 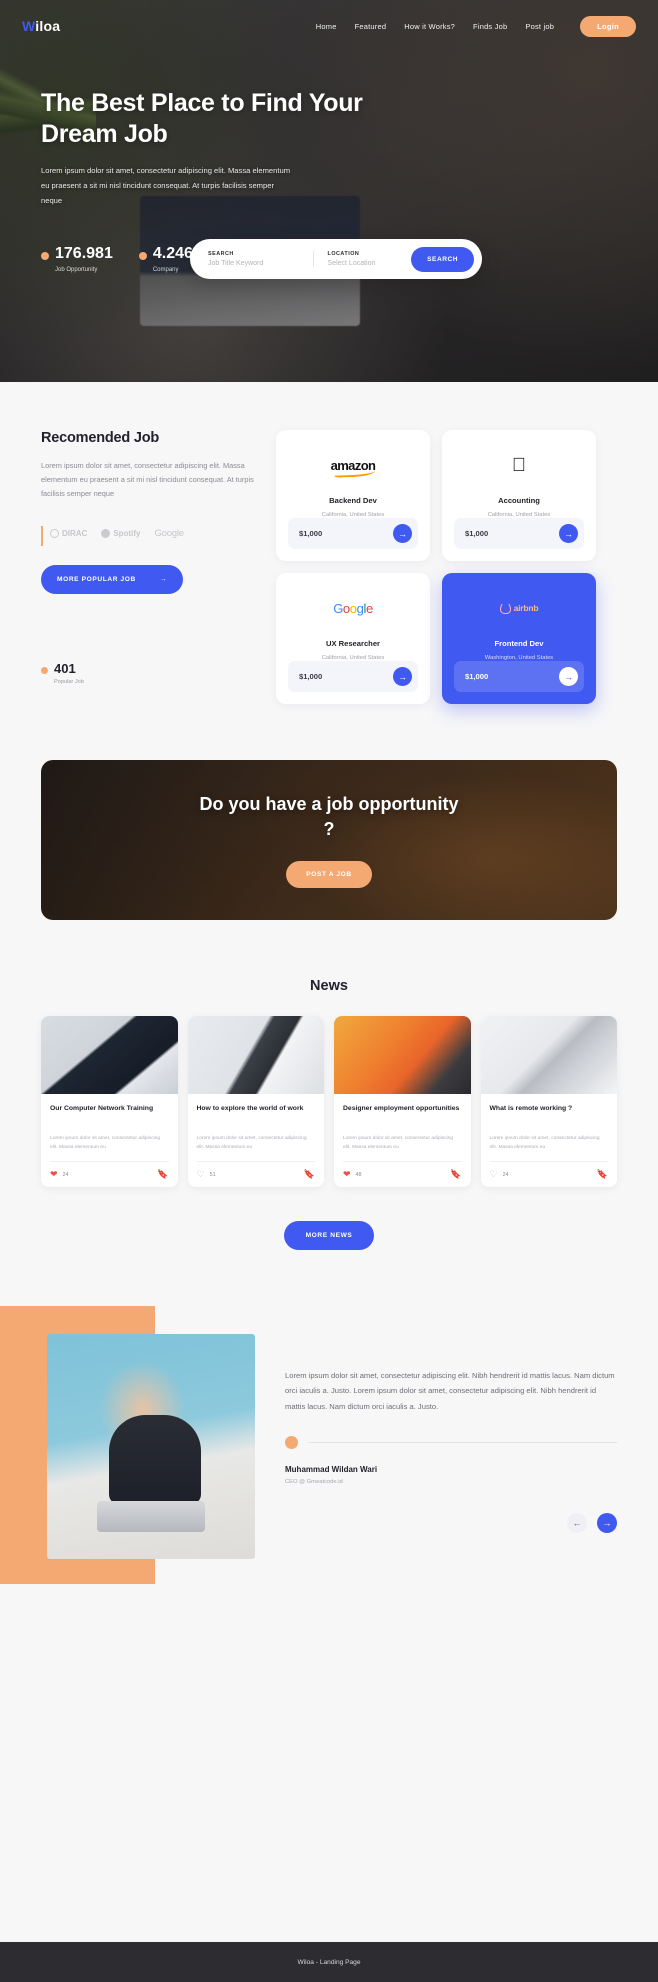 What do you see at coordinates (362, 259) in the screenshot?
I see `search-location-field: LOCATION Select Location` at bounding box center [362, 259].